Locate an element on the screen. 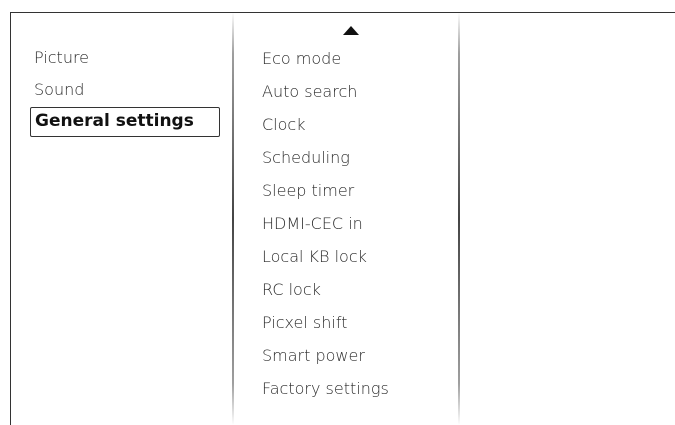 The height and width of the screenshot is (425, 675). main-menu-item-general-settings: General settings is located at coordinates (125, 122).